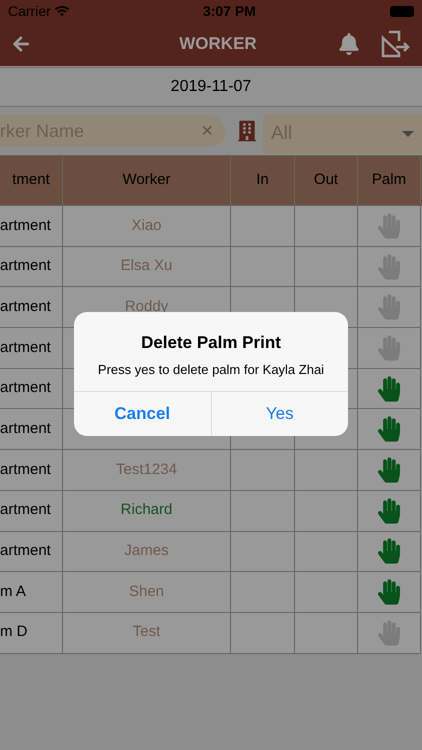 The image size is (422, 750). Describe the element at coordinates (408, 134) in the screenshot. I see `caret-icon` at that location.